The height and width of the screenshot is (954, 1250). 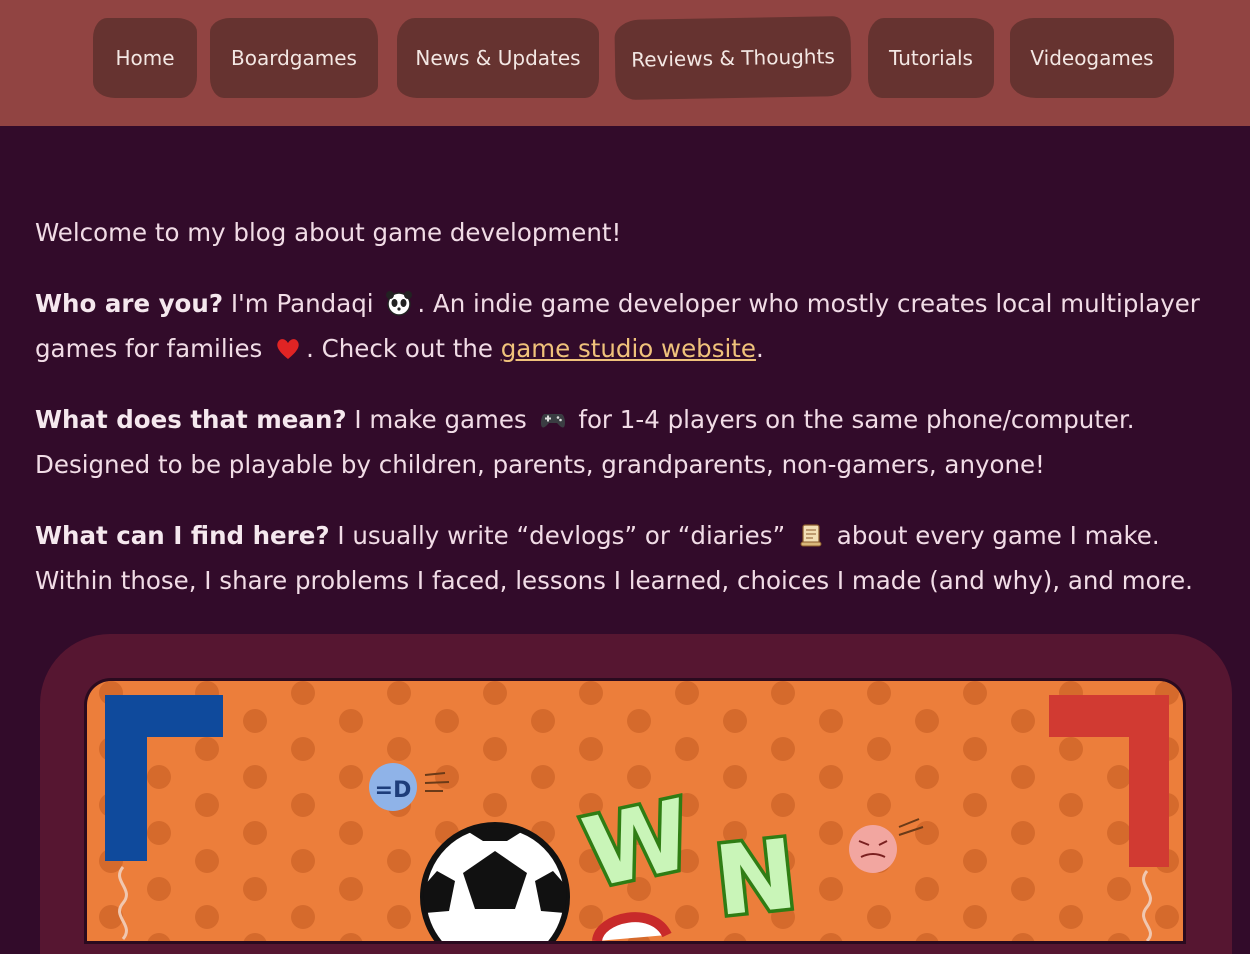 What do you see at coordinates (145, 58) in the screenshot?
I see `nav-home: Home` at bounding box center [145, 58].